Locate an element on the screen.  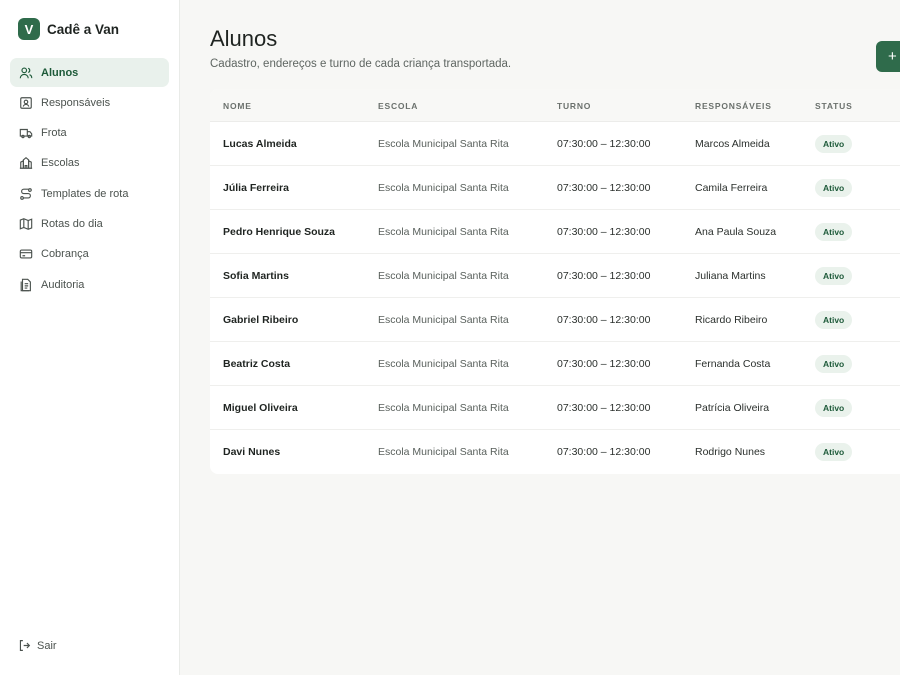
bus-icon is located at coordinates (26, 133).